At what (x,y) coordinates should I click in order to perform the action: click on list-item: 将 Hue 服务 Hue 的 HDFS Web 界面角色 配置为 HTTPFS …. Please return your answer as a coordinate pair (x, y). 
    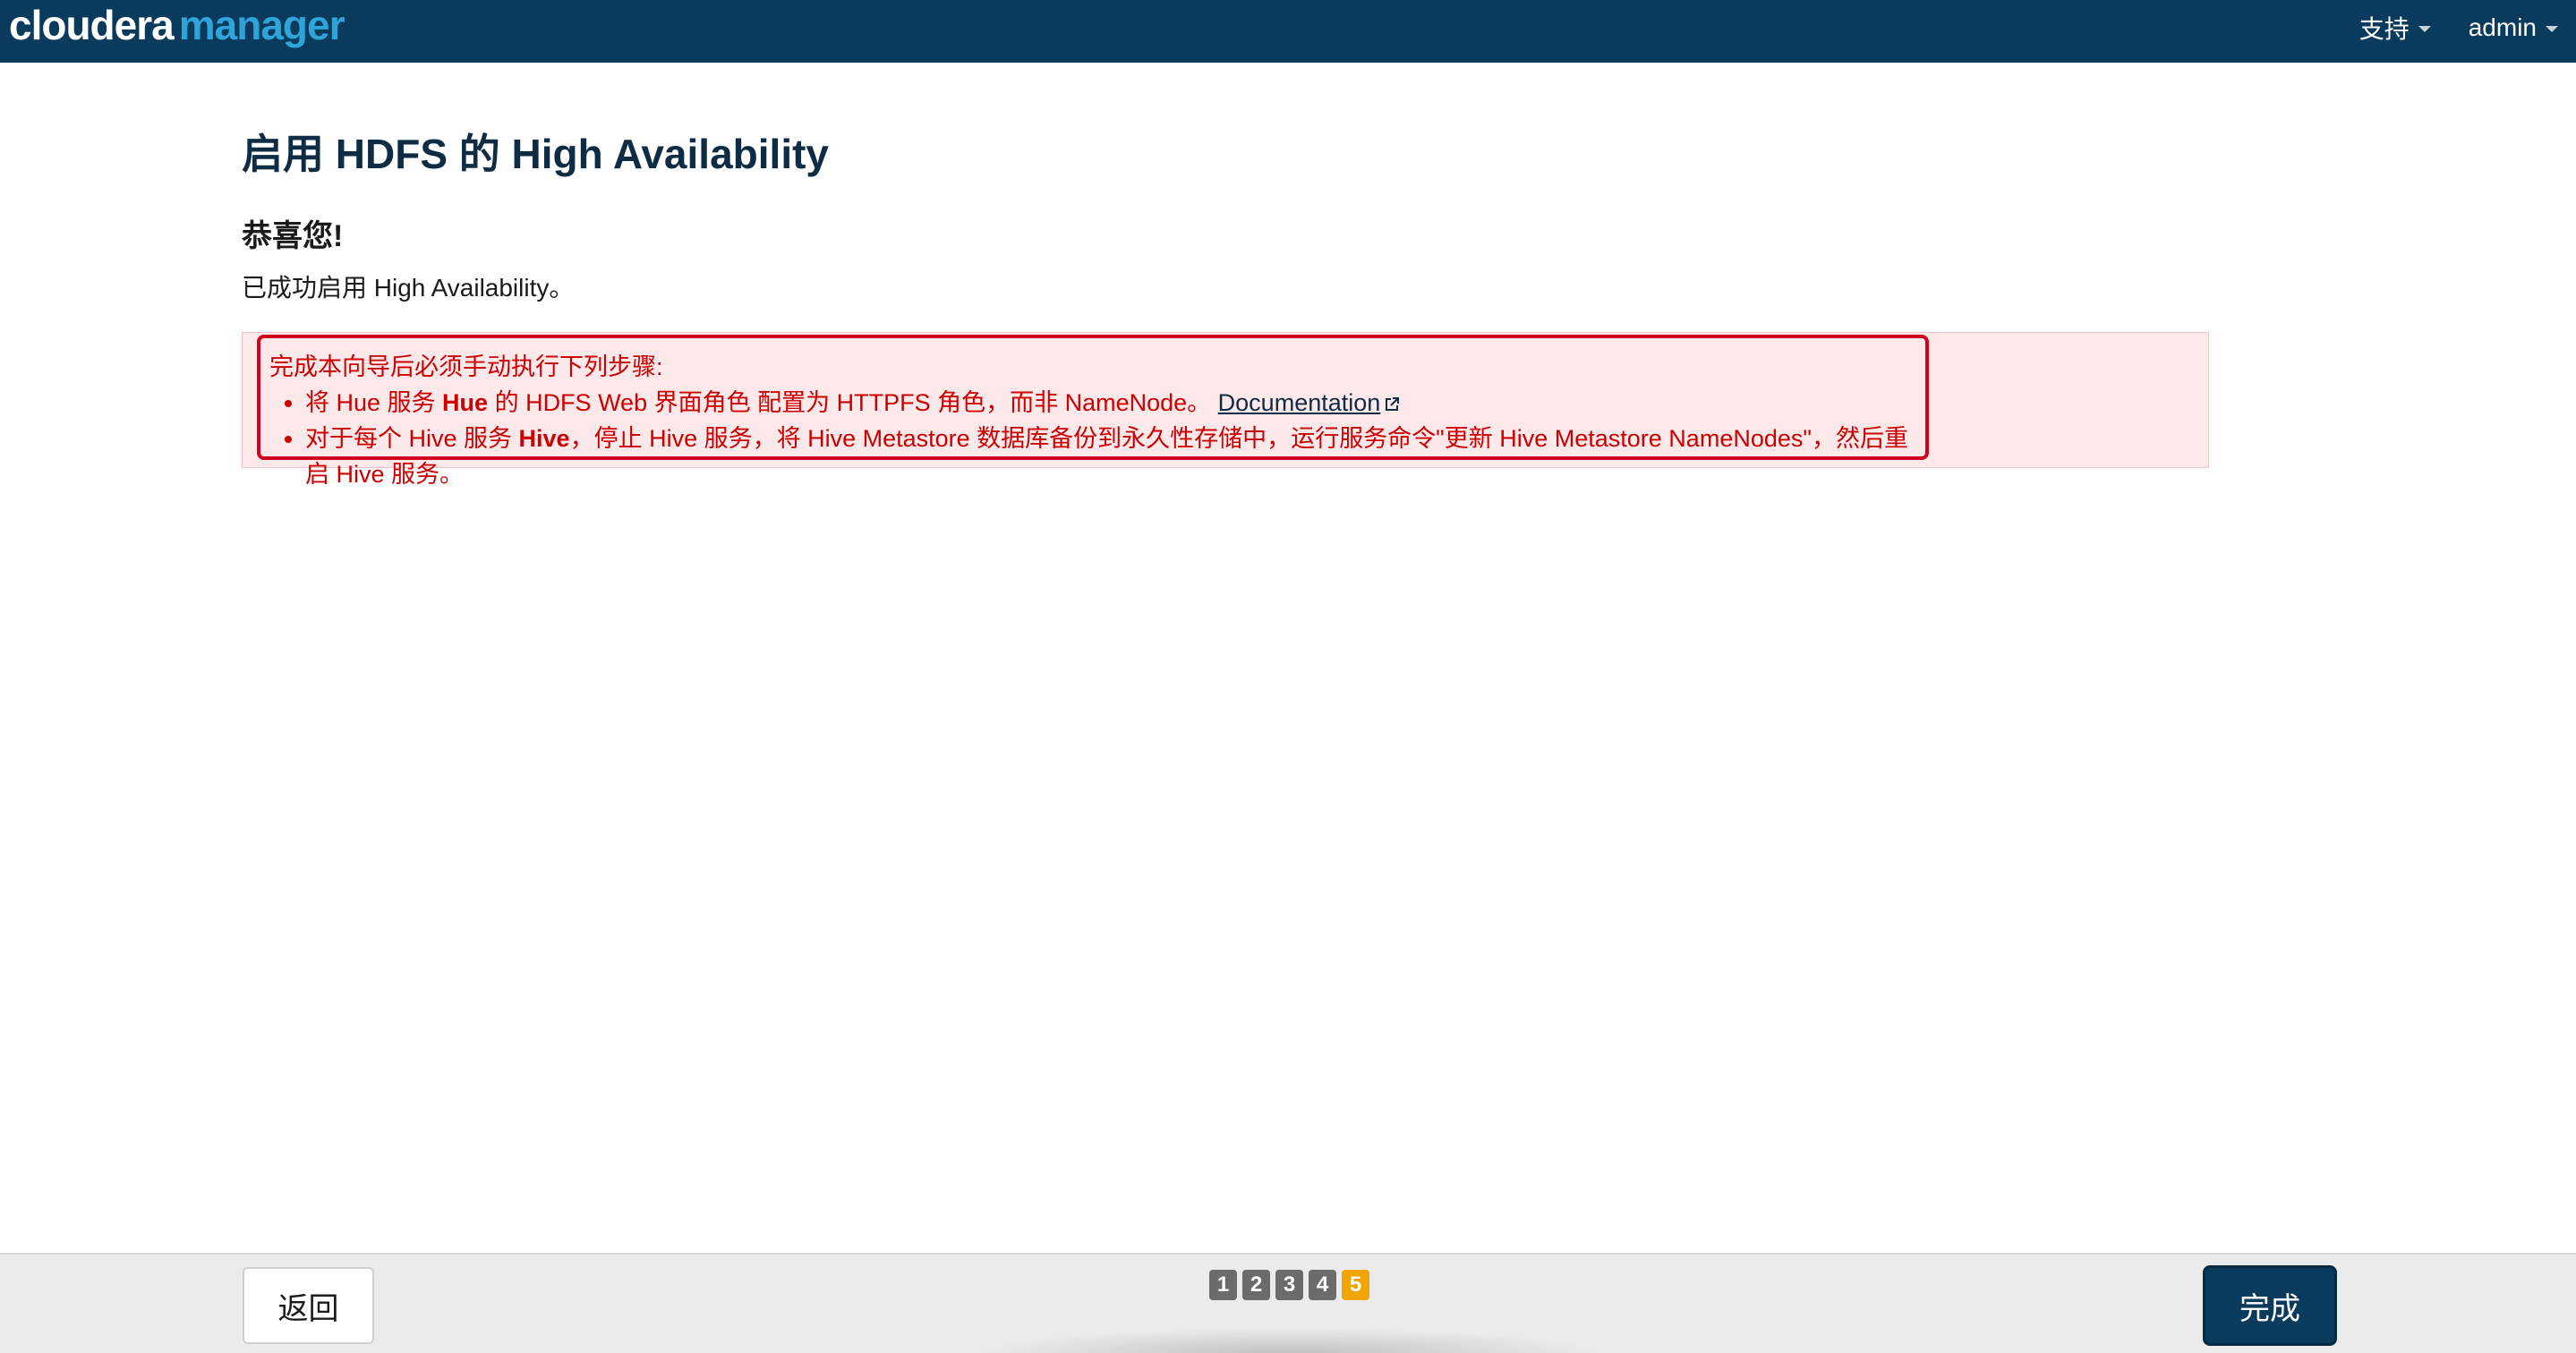
    Looking at the image, I should click on (1110, 403).